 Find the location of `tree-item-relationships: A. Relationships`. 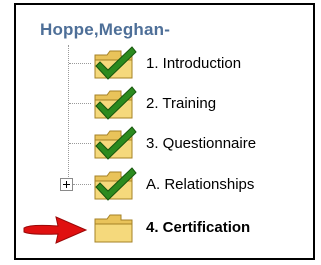

tree-item-relationships: A. Relationships is located at coordinates (160, 185).